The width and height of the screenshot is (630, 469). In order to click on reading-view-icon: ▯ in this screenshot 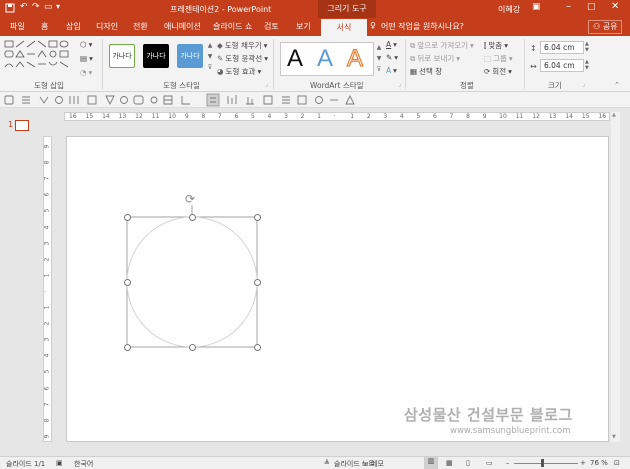, I will do `click(468, 463)`.